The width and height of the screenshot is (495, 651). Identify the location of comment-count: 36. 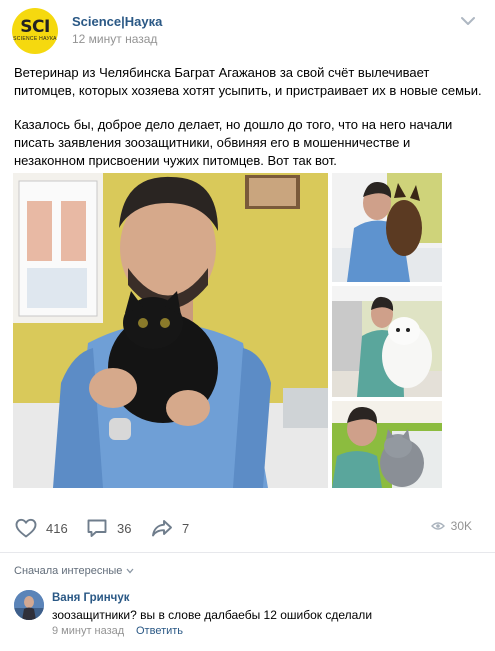
(124, 528).